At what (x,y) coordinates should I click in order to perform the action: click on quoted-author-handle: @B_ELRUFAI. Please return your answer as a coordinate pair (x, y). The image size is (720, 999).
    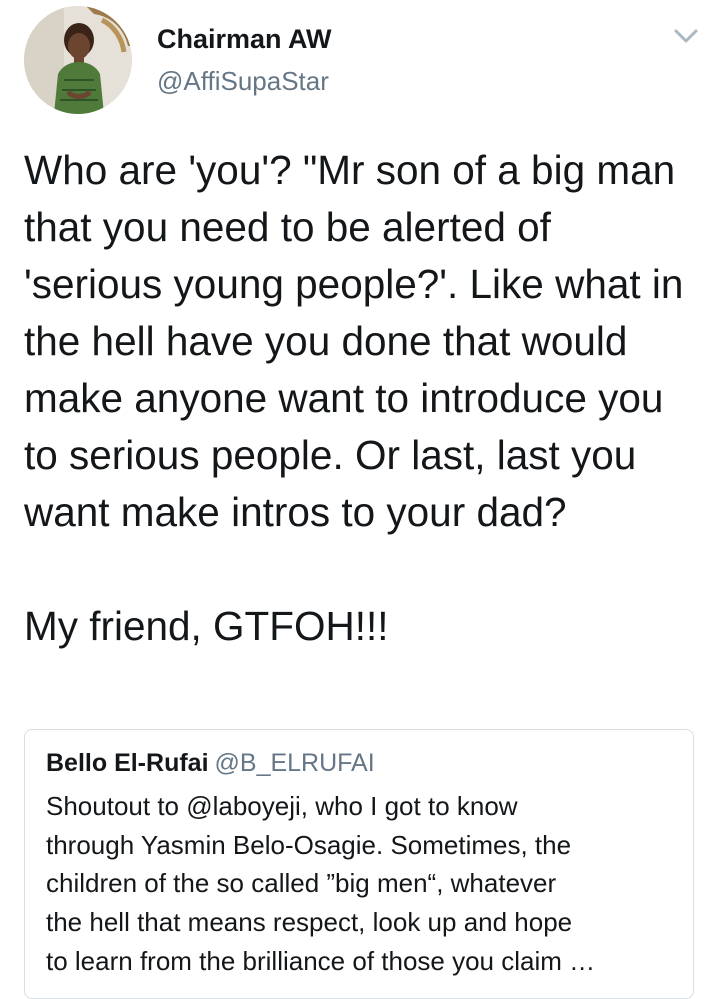
    Looking at the image, I should click on (294, 763).